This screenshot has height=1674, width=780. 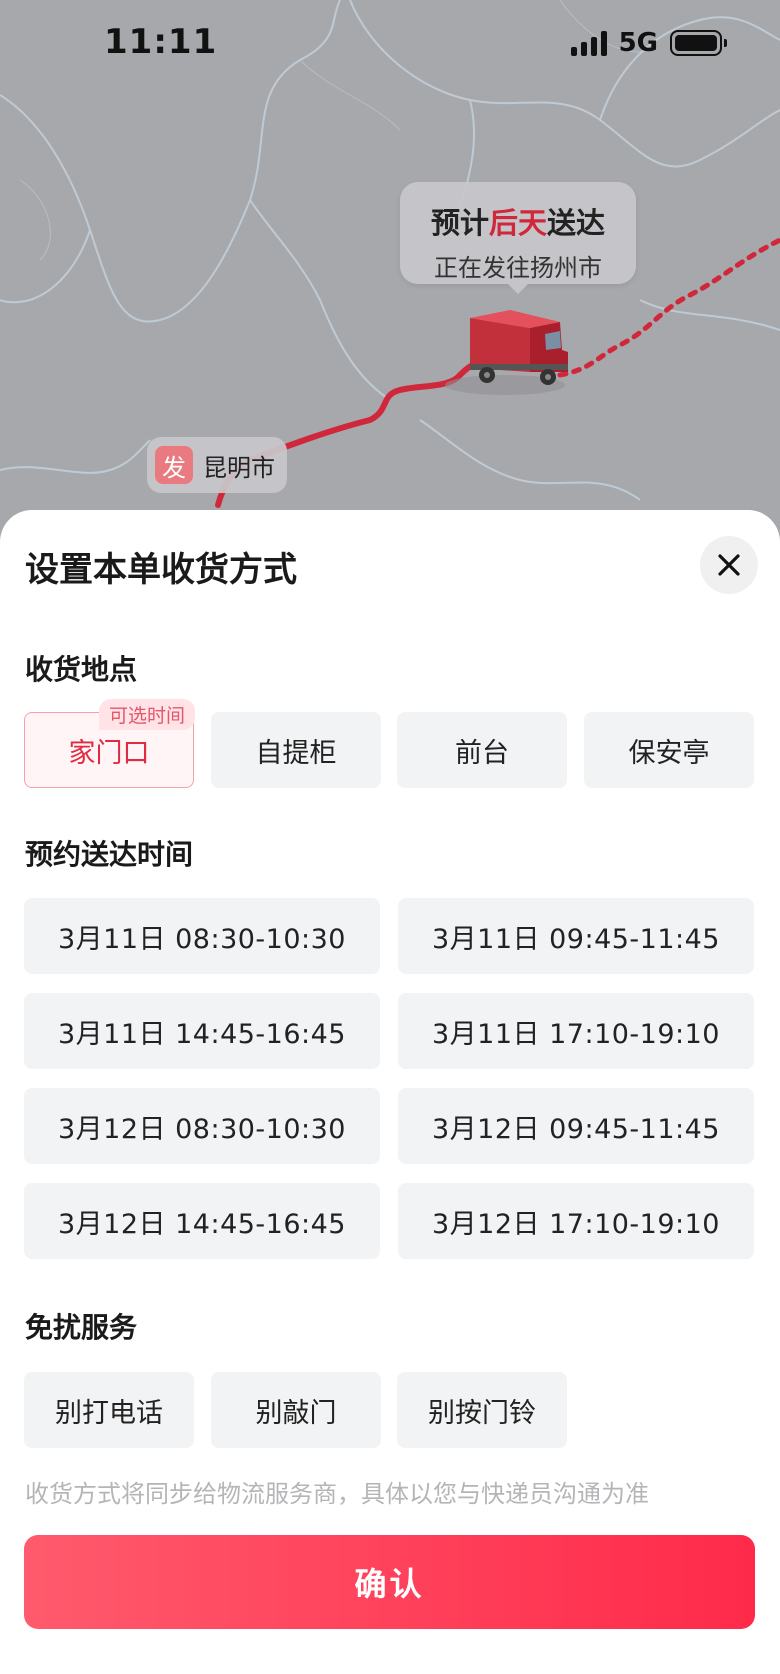 I want to click on time-slot: 3月11日 08:30-10:30, so click(x=202, y=936).